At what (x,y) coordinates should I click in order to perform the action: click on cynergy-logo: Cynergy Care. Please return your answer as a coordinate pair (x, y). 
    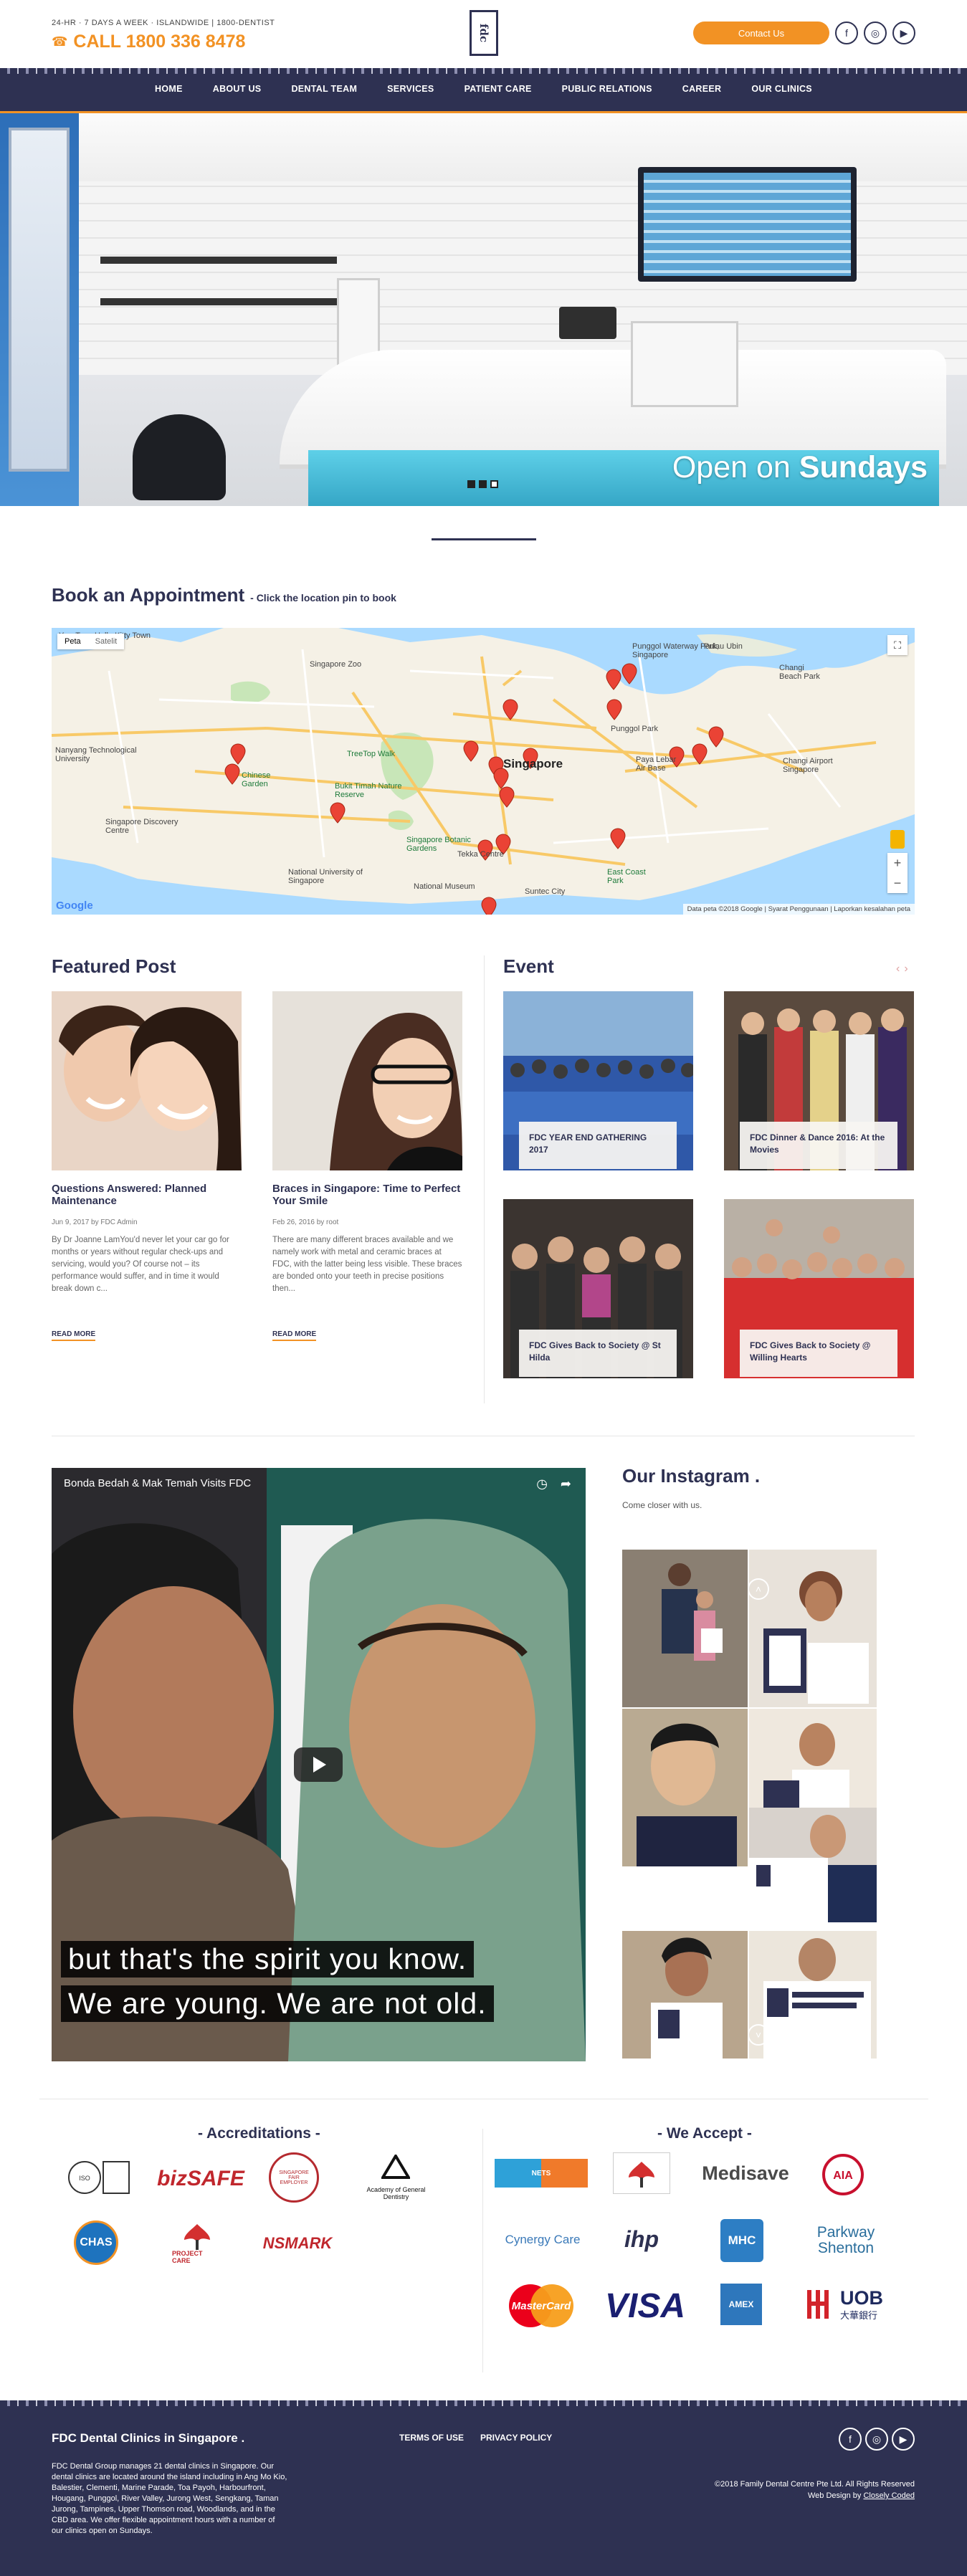
    Looking at the image, I should click on (543, 2239).